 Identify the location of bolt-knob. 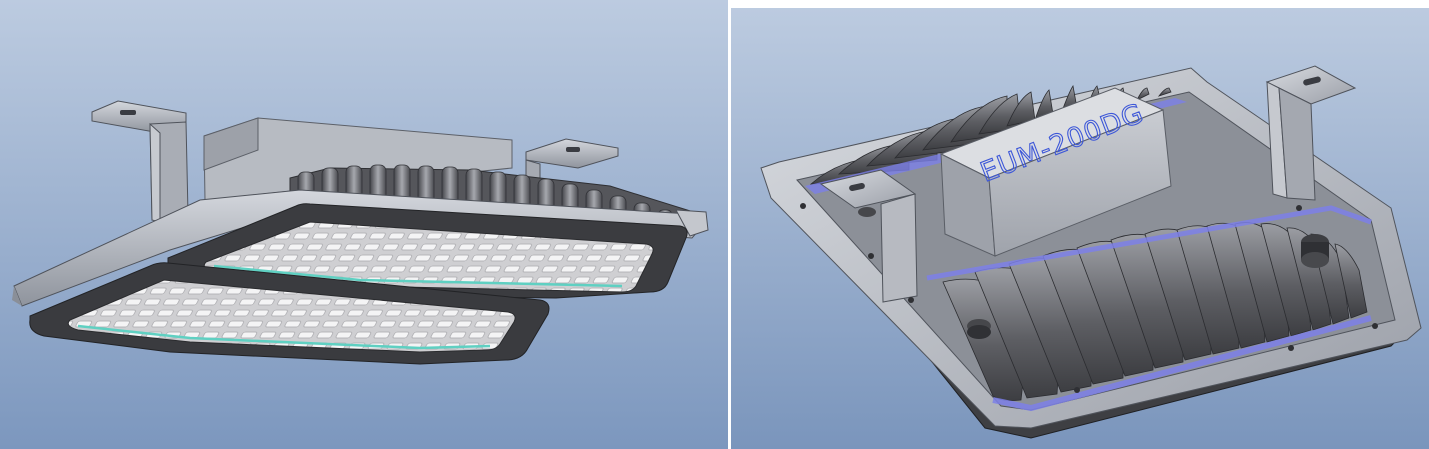
(979, 329).